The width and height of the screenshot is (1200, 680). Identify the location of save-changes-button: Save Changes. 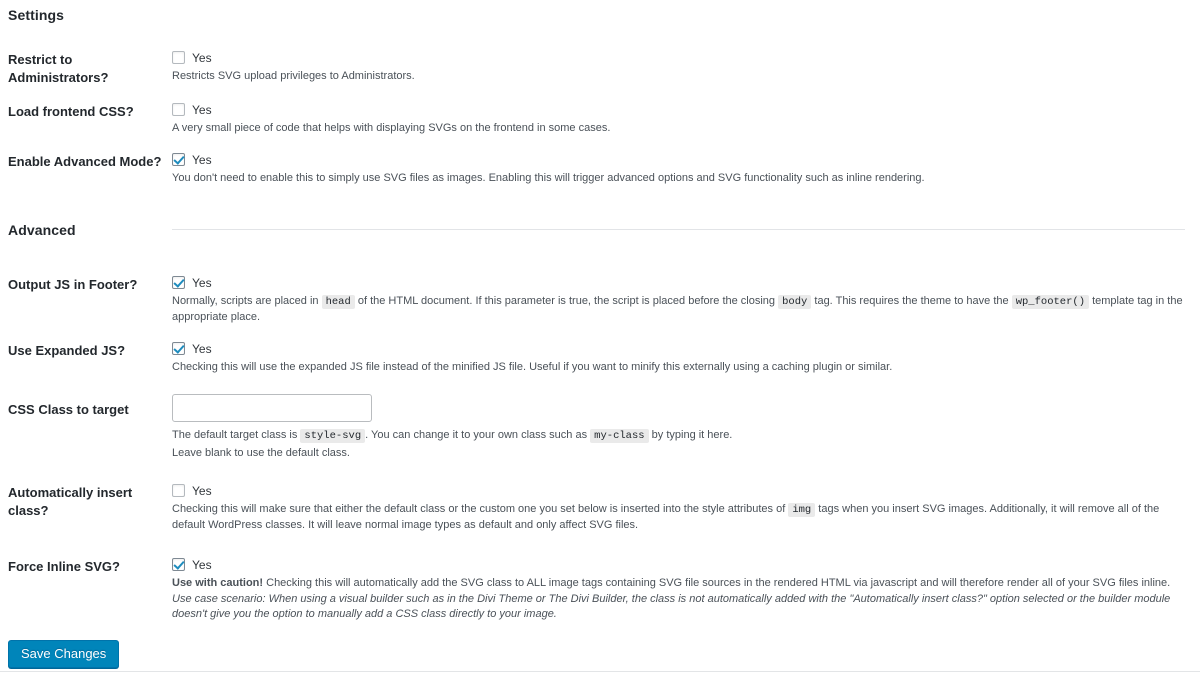
(64, 654).